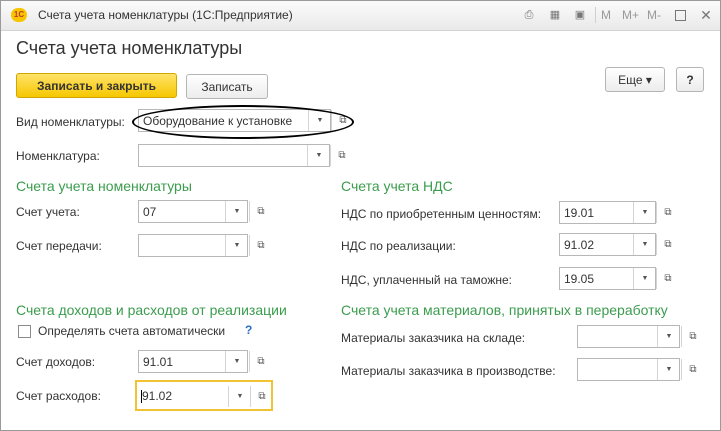 Image resolution: width=721 pixels, height=431 pixels. Describe the element at coordinates (129, 48) in the screenshot. I see `form-title: Счета учета номенклатуры` at that location.